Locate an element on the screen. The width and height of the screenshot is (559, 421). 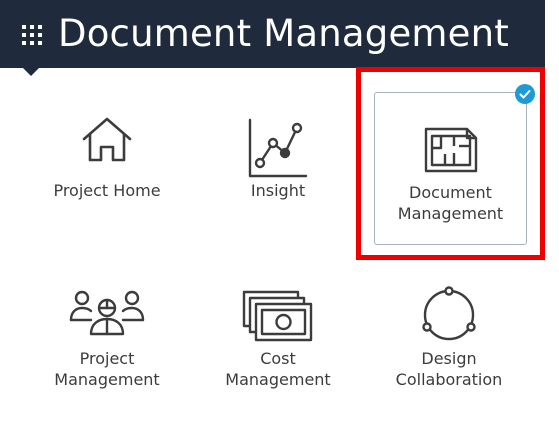
module-label-cost: Cost is located at coordinates (278, 358).